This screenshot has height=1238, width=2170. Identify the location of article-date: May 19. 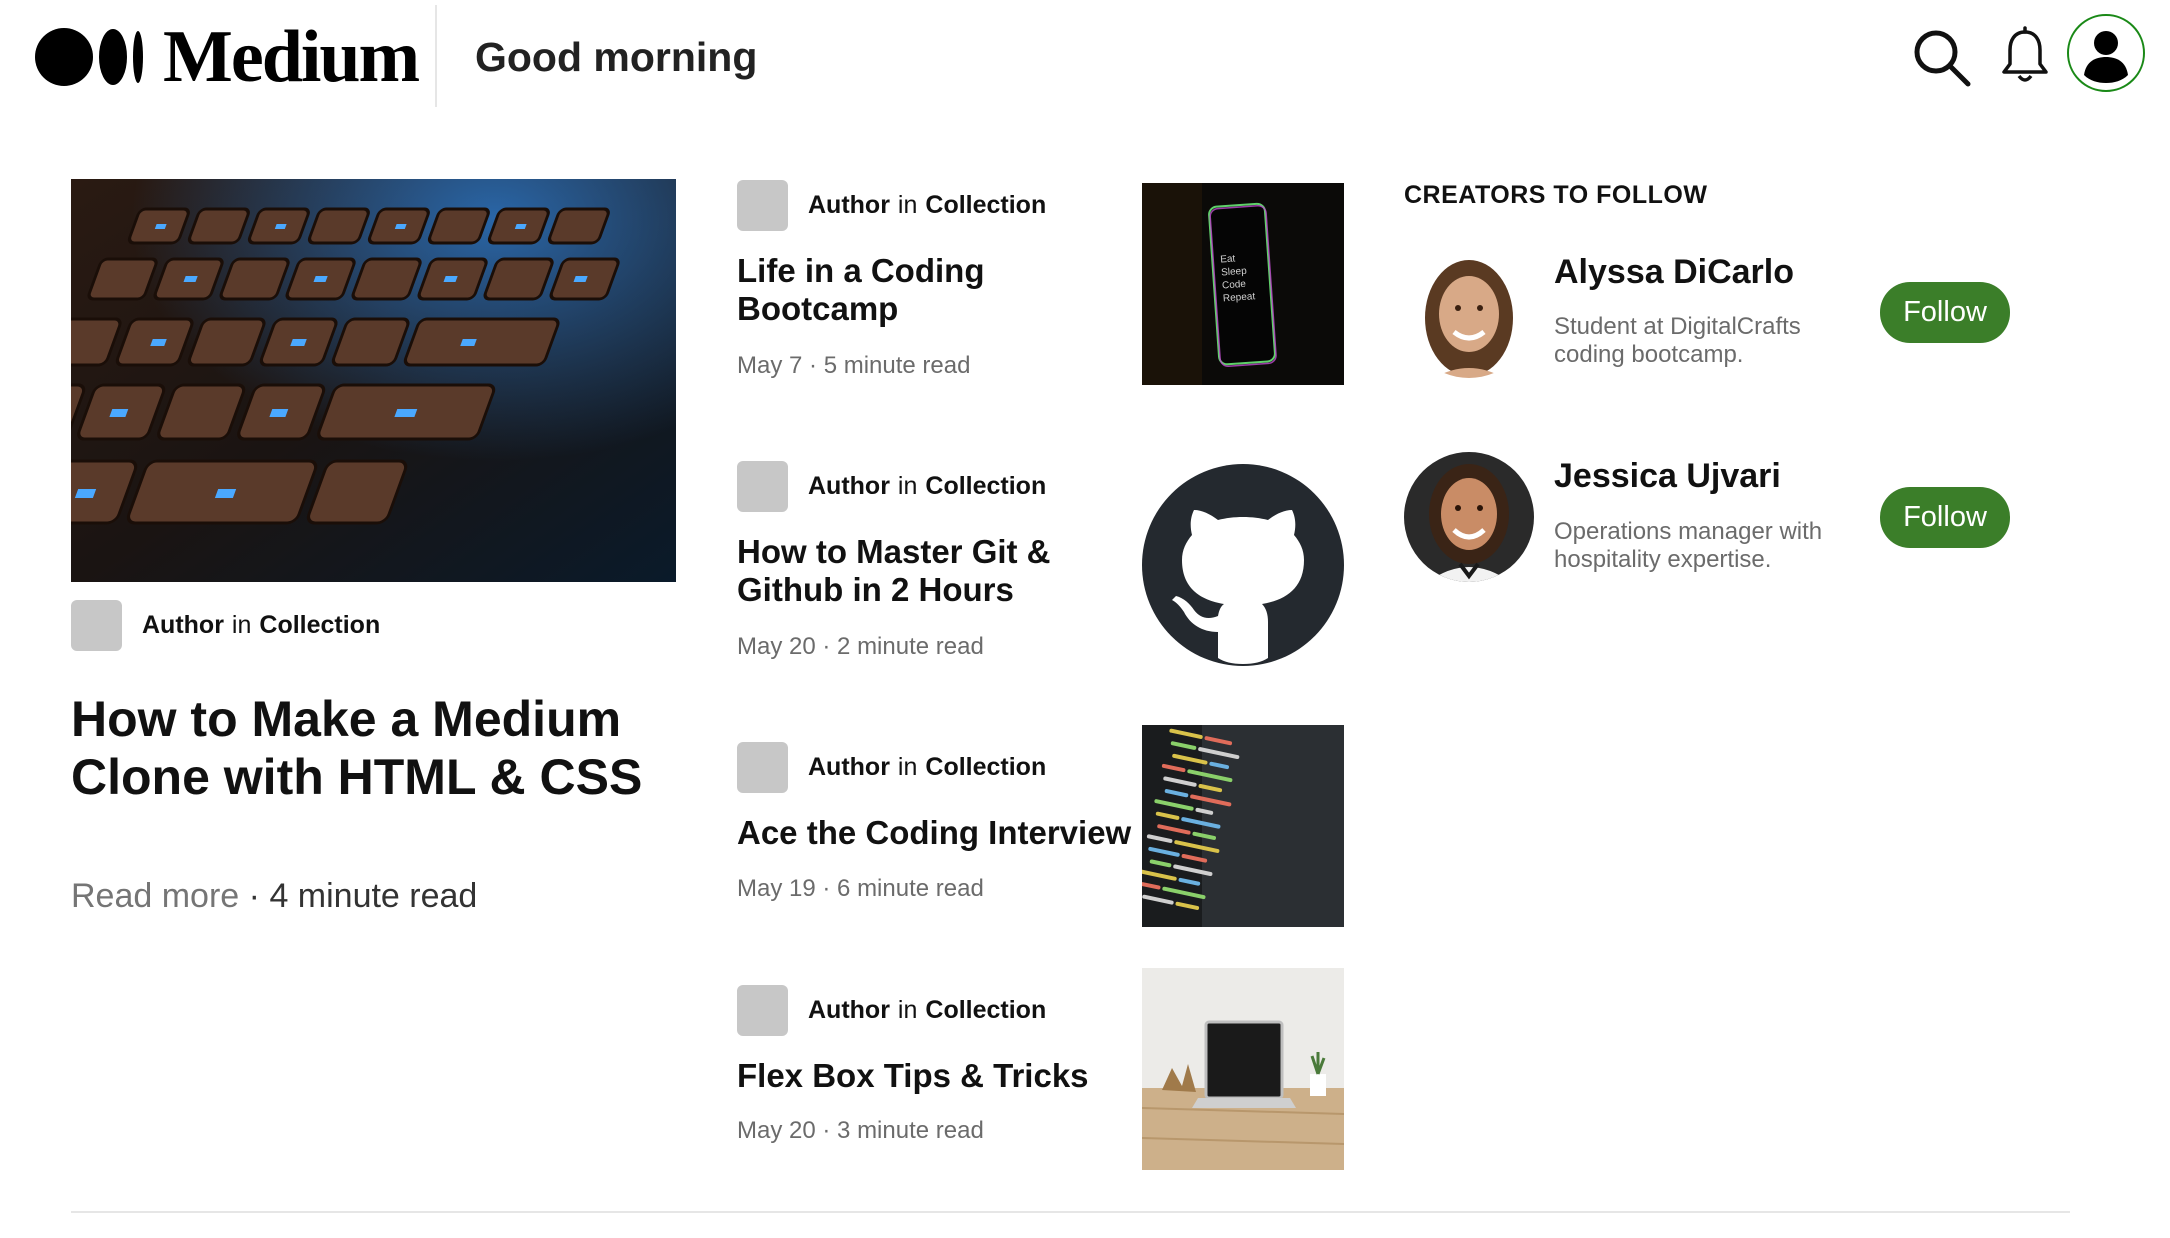
(776, 888).